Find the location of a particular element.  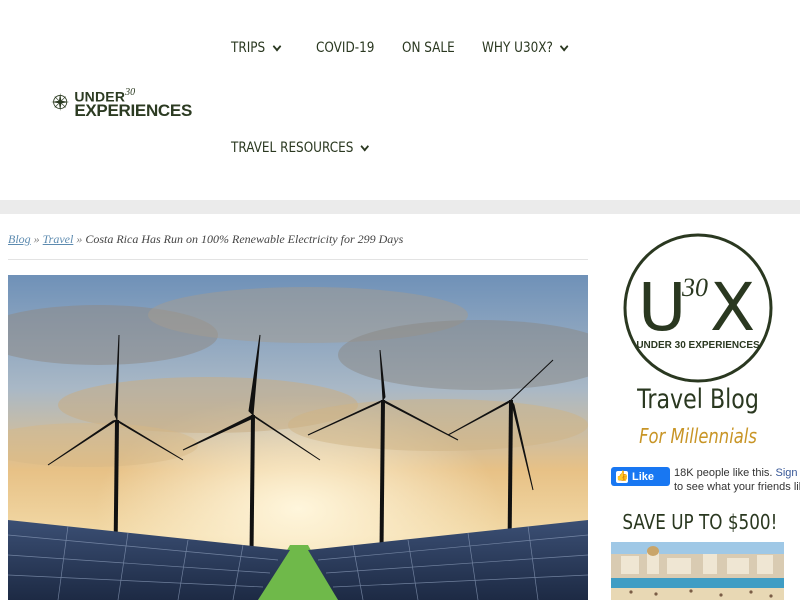

promo-heading: SAVE UP TO $500! is located at coordinates (700, 522).